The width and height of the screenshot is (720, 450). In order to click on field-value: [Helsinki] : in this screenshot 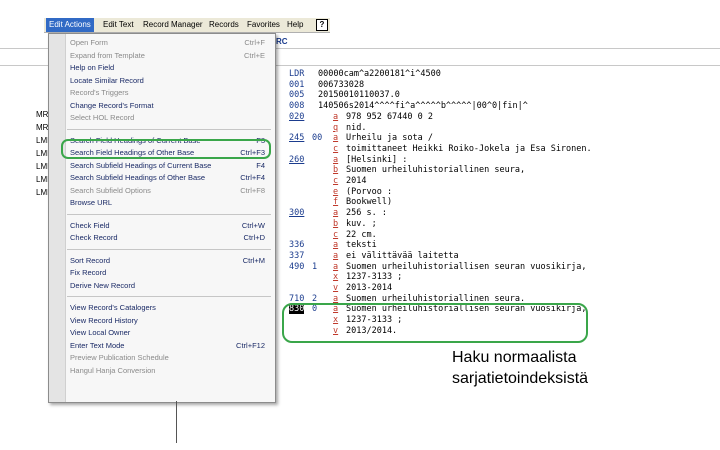, I will do `click(376, 160)`.